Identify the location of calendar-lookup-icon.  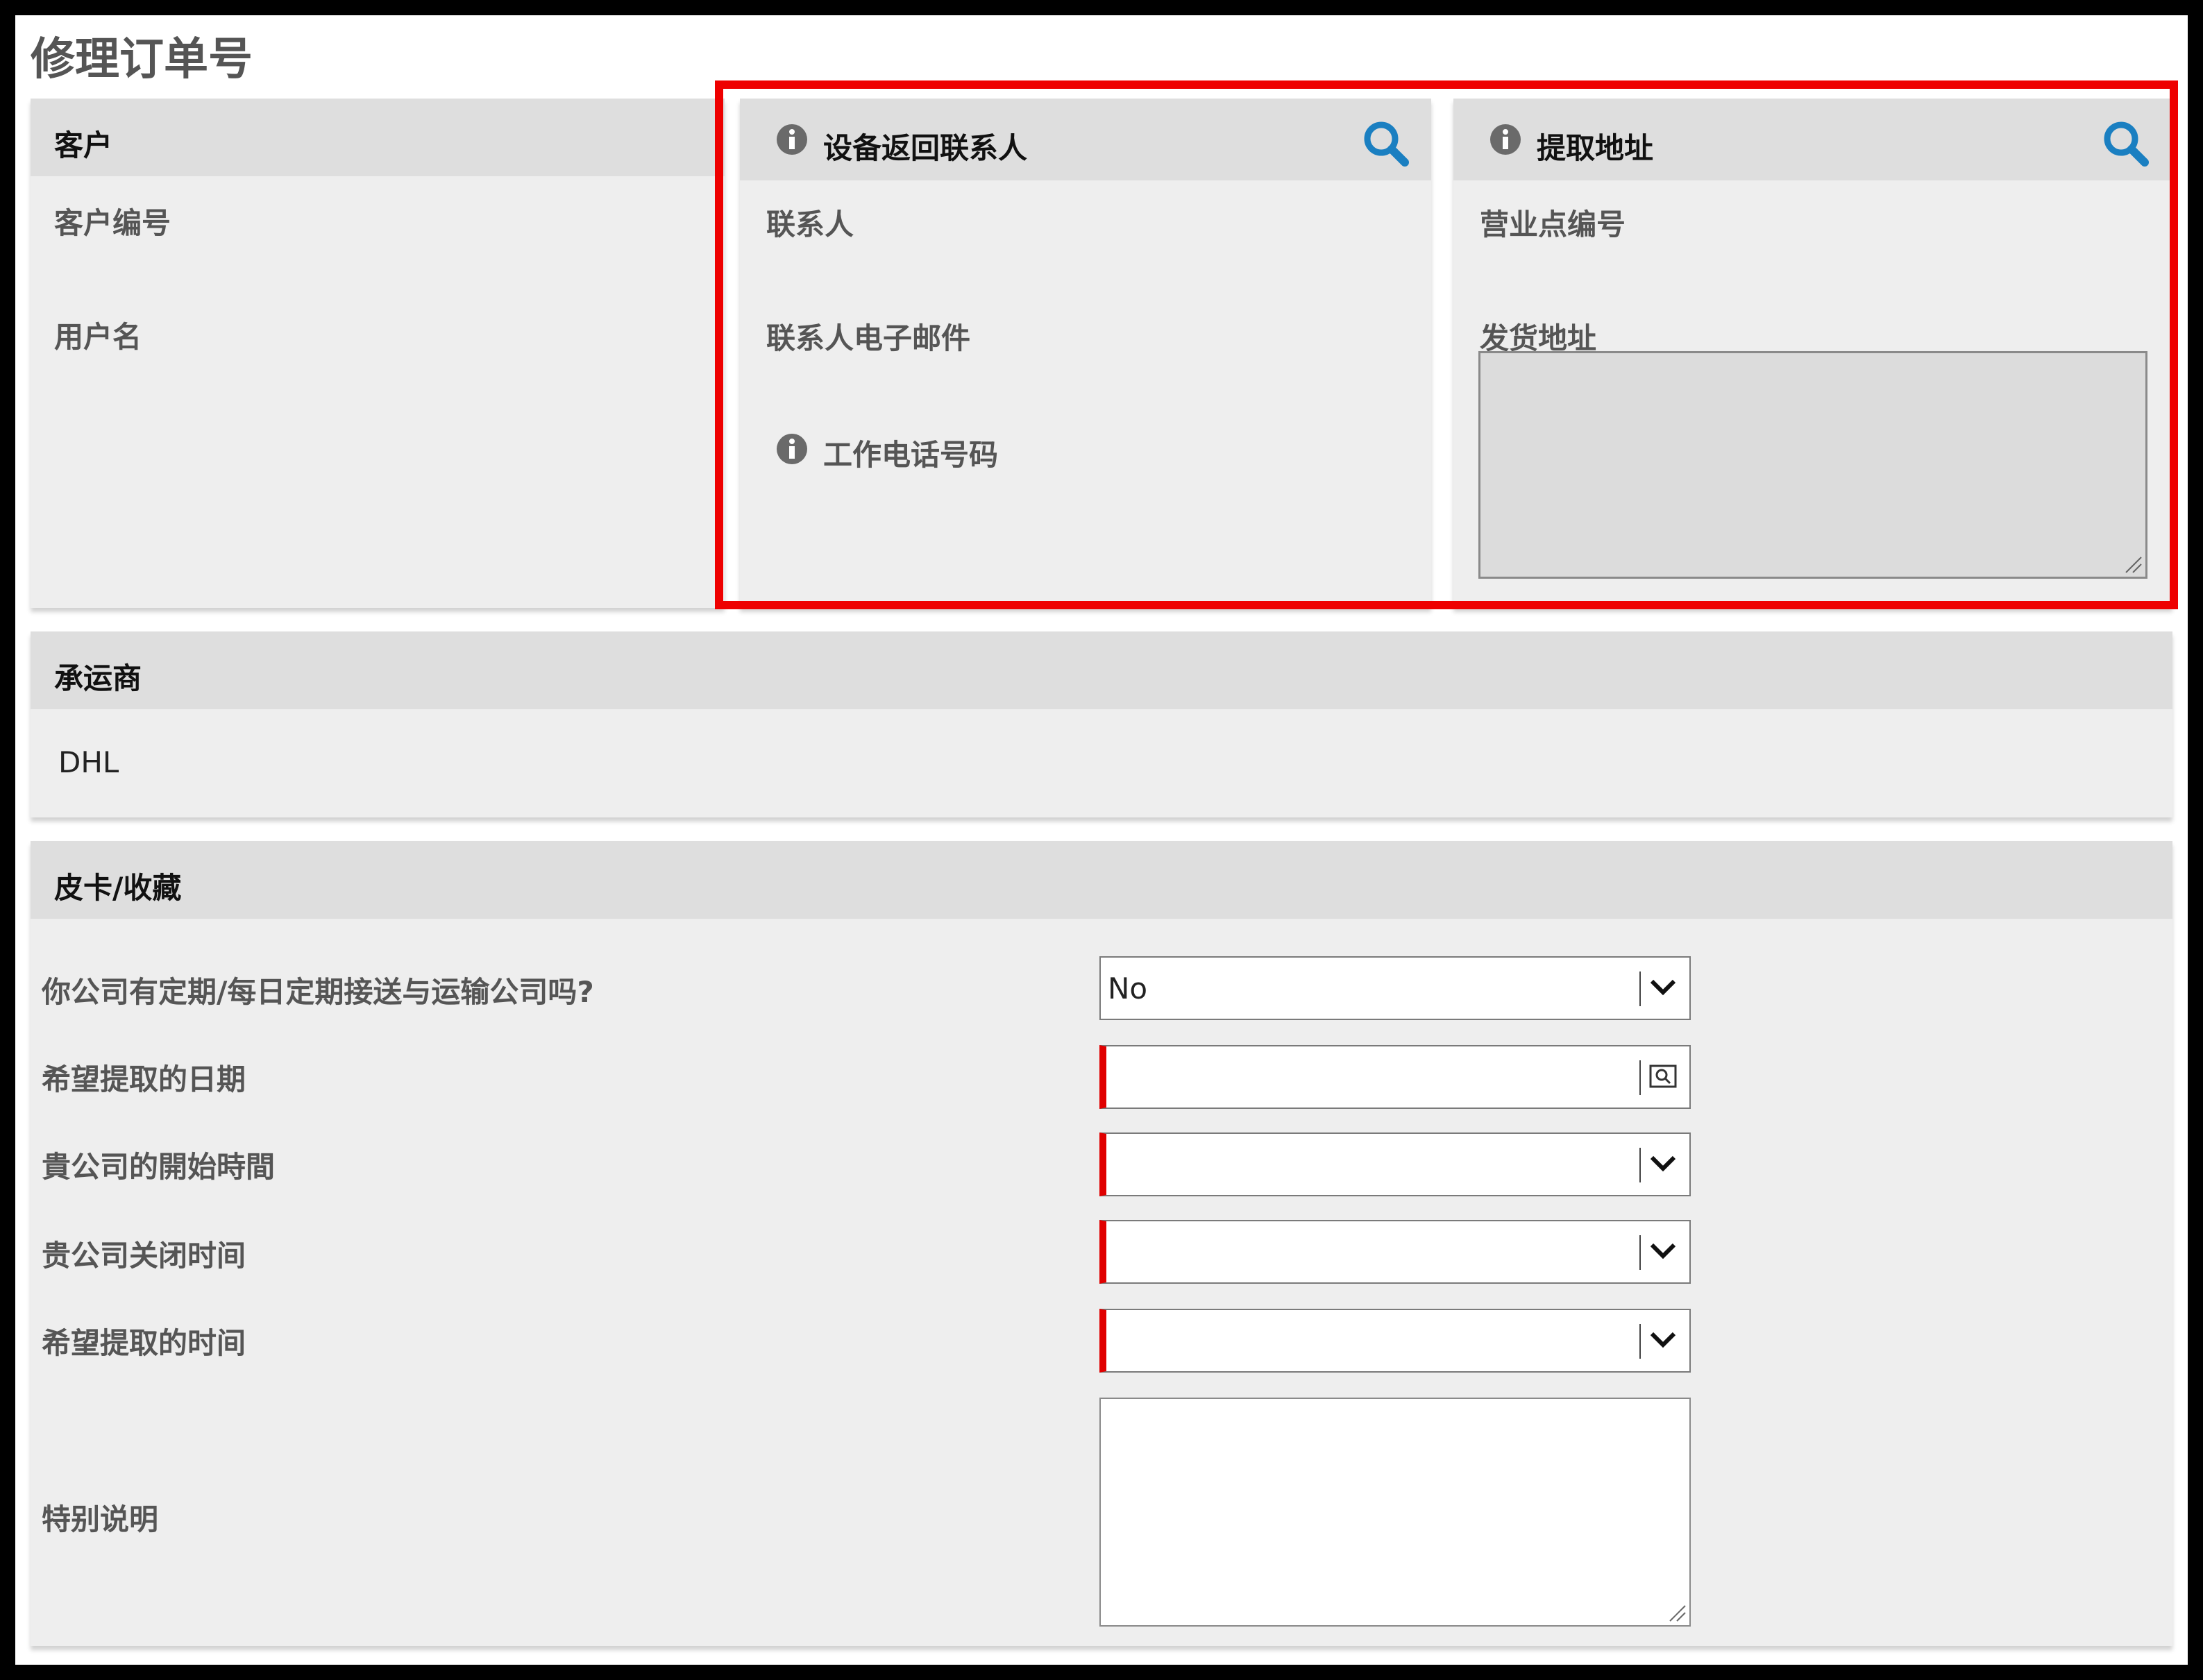
(1663, 1077).